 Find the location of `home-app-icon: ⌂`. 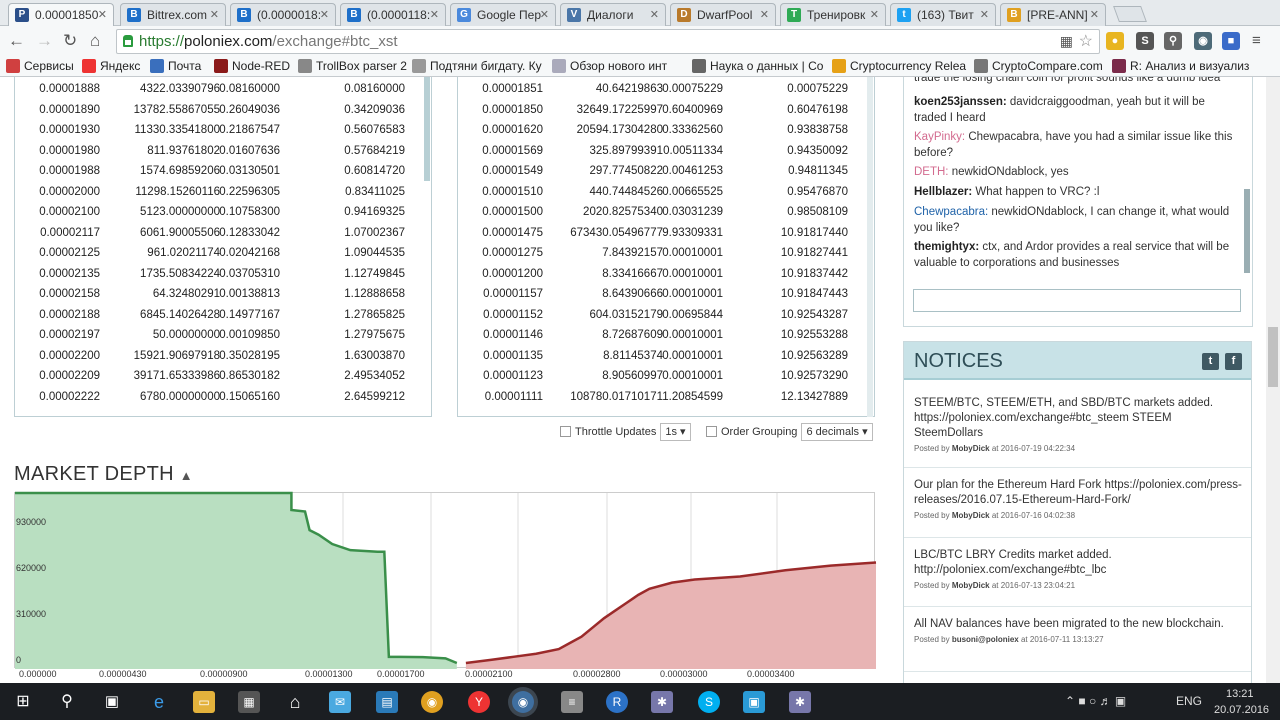

home-app-icon: ⌂ is located at coordinates (295, 702).